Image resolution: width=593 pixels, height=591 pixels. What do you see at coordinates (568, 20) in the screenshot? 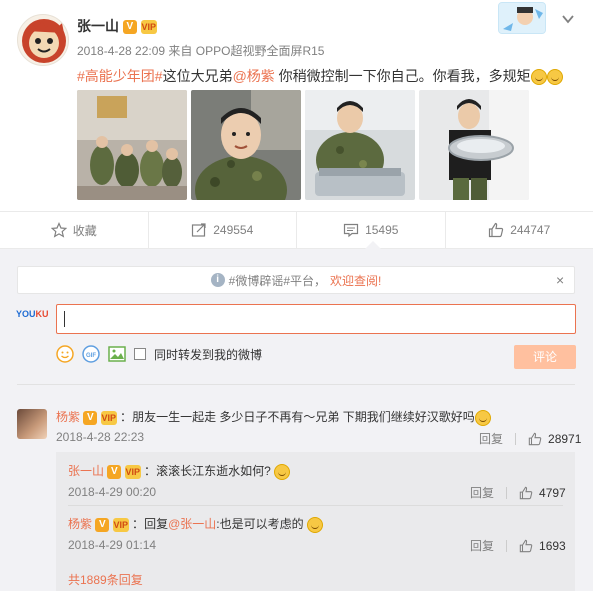
I see `chevron-down-icon` at bounding box center [568, 20].